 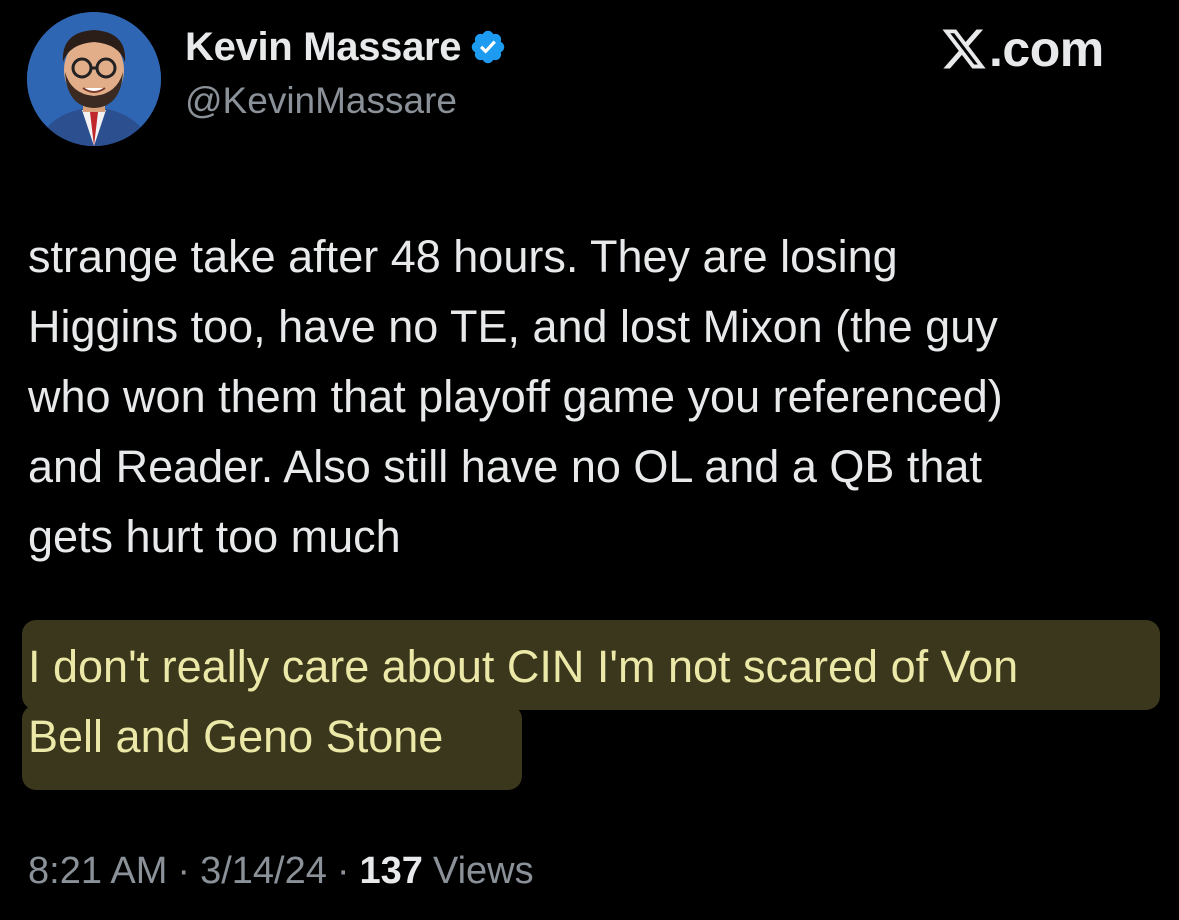 I want to click on author-name-row: Kevin Massare, so click(x=346, y=47).